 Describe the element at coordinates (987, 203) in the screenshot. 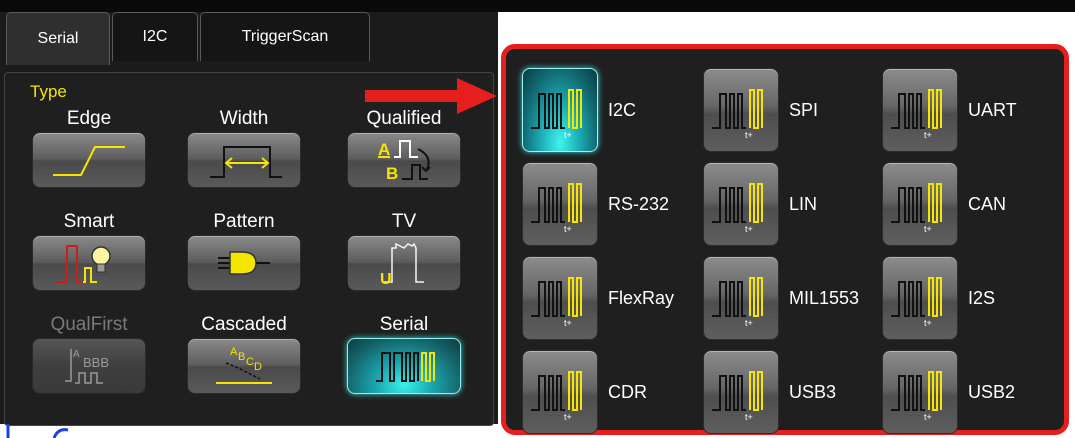

I see `protocol-label: CAN` at that location.